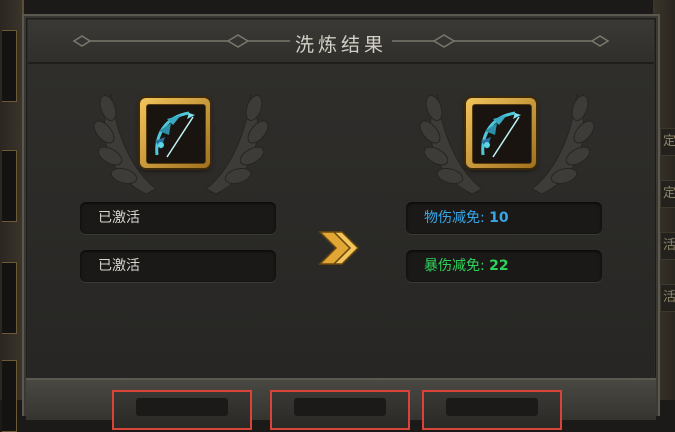 Image resolution: width=675 pixels, height=432 pixels. I want to click on attribute-before-1: 已激活, so click(178, 218).